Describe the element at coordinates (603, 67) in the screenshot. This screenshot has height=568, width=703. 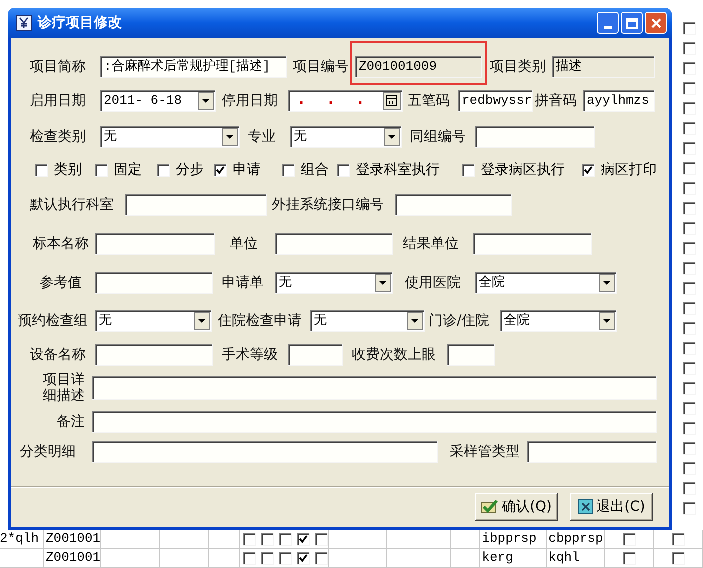
I see `text-field: 描述` at that location.